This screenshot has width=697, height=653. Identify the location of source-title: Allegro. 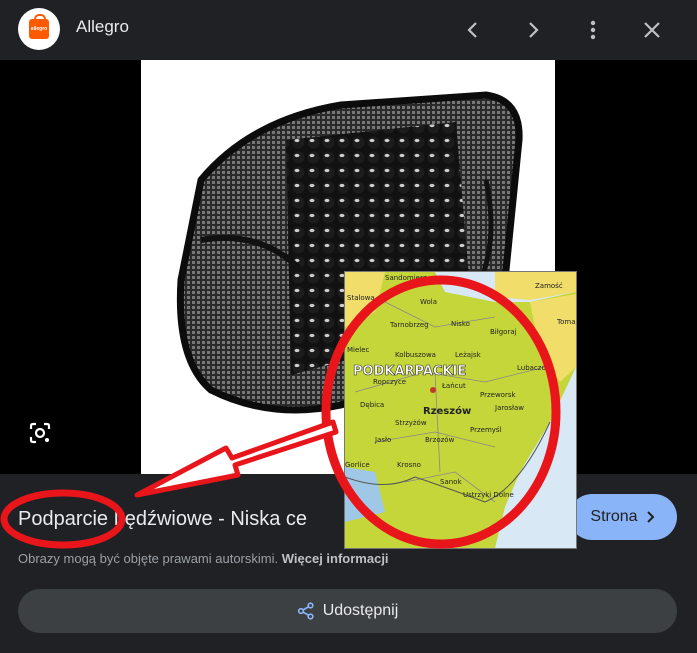
(102, 27).